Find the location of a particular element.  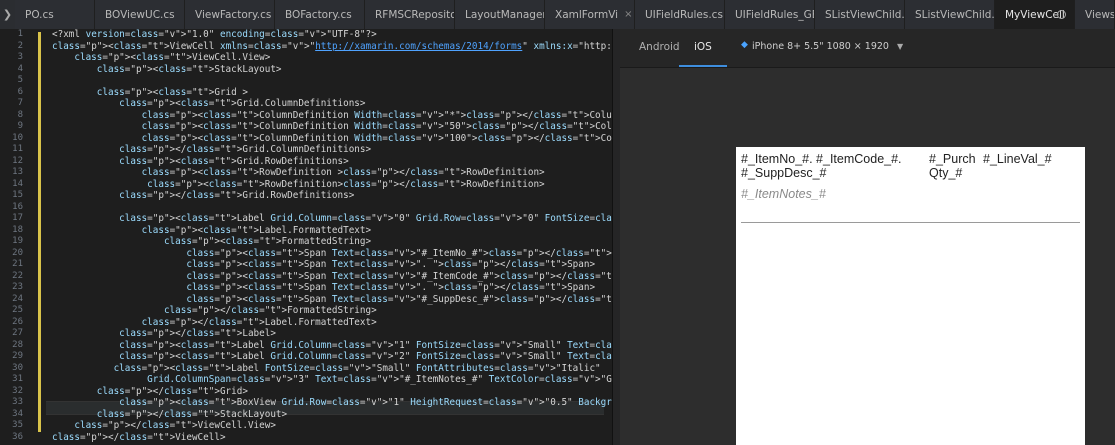

line-number: 19 is located at coordinates (17, 241).